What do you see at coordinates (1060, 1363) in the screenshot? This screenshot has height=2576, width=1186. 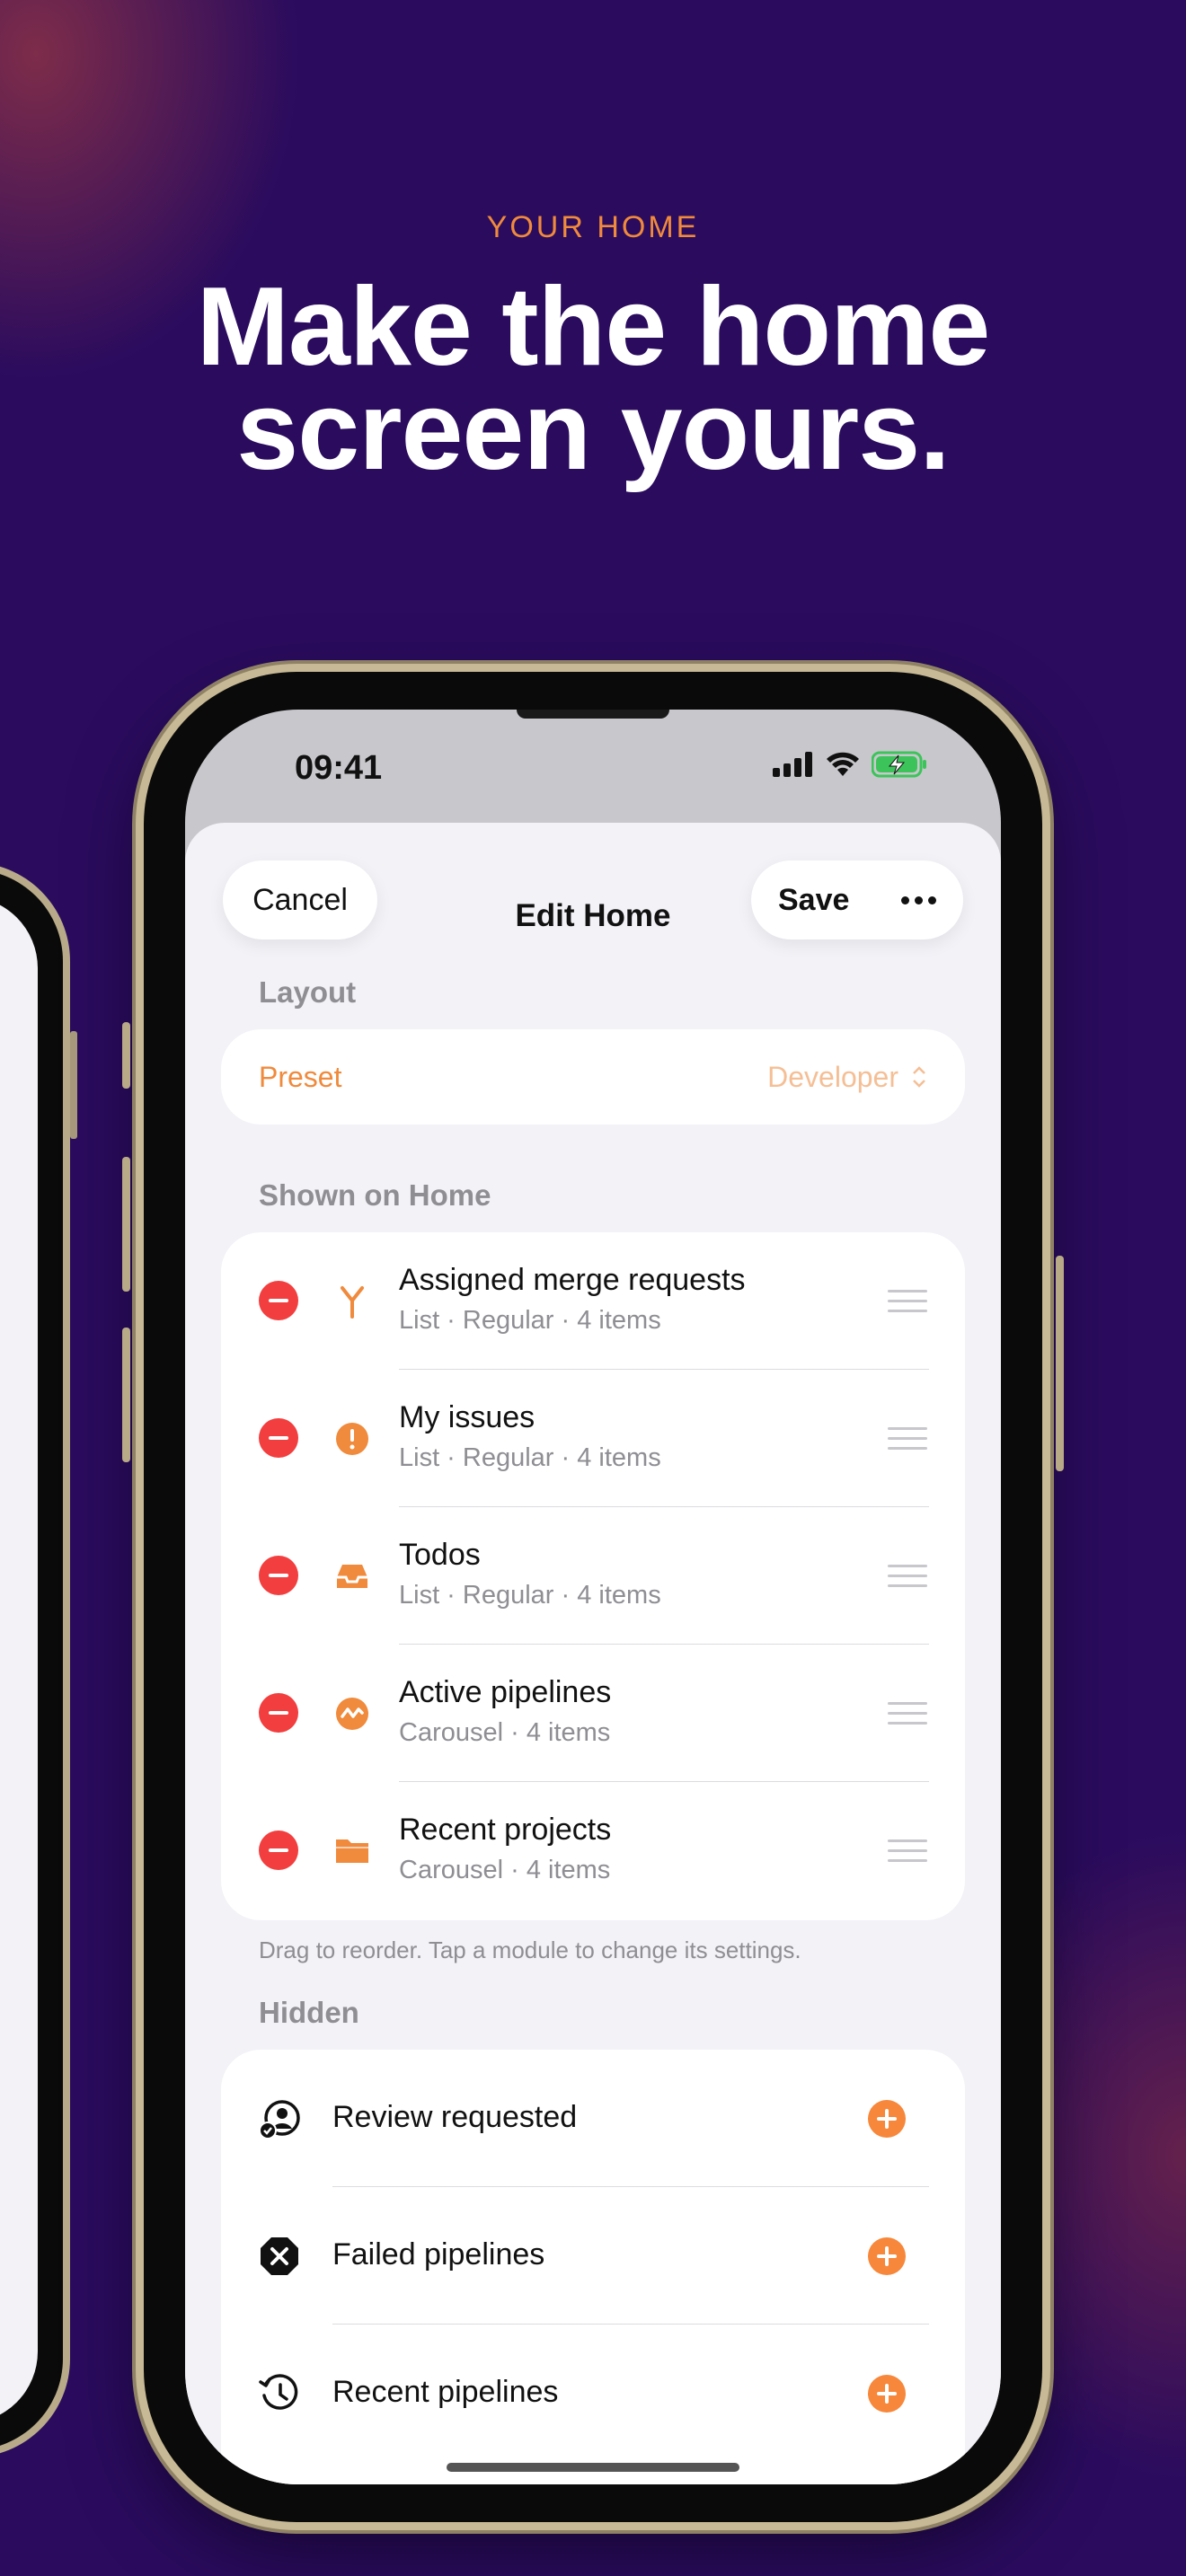 I see `power-button` at bounding box center [1060, 1363].